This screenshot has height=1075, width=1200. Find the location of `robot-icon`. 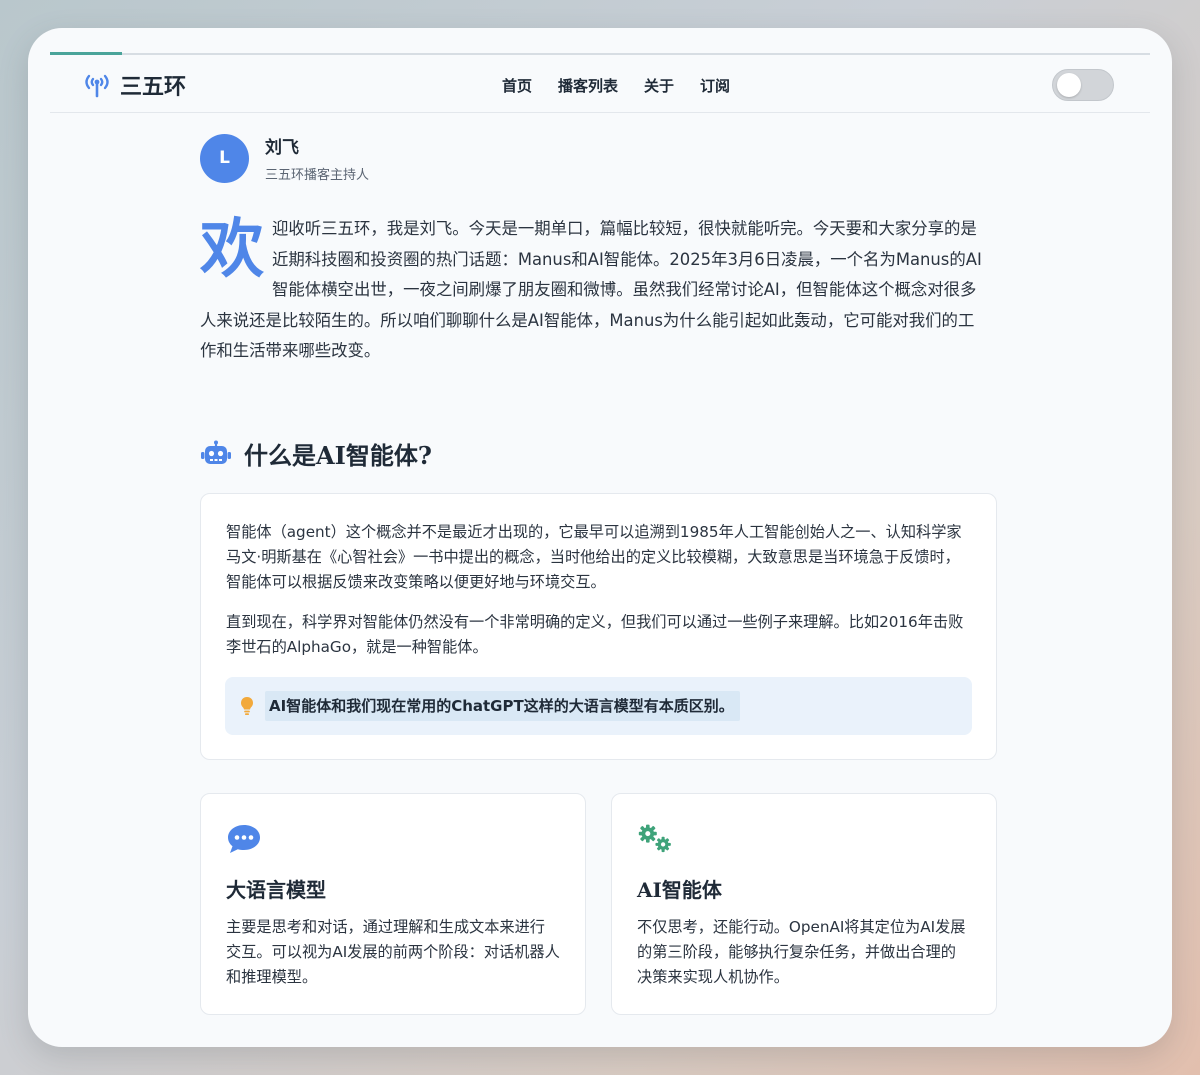

robot-icon is located at coordinates (216, 452).